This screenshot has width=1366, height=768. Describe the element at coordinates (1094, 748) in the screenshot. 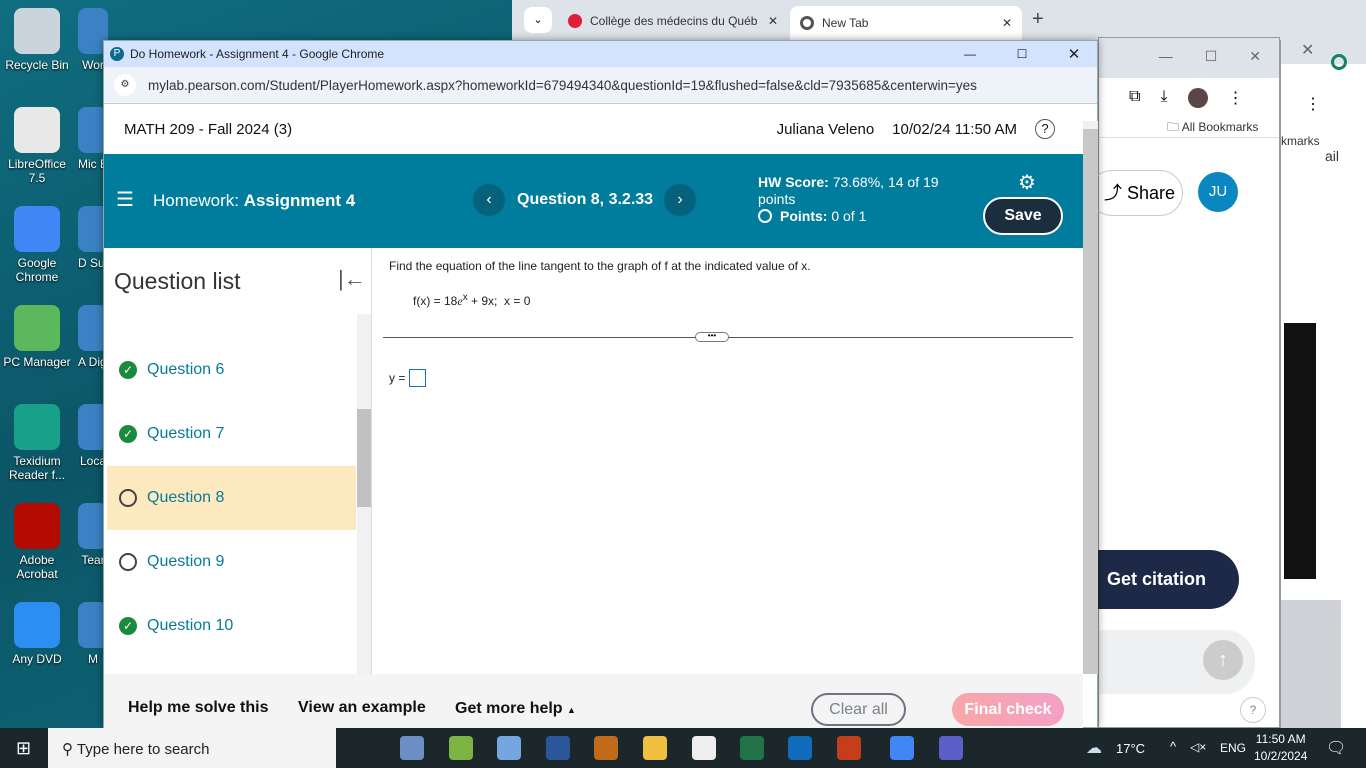

I see `weather-icon: ☁` at that location.